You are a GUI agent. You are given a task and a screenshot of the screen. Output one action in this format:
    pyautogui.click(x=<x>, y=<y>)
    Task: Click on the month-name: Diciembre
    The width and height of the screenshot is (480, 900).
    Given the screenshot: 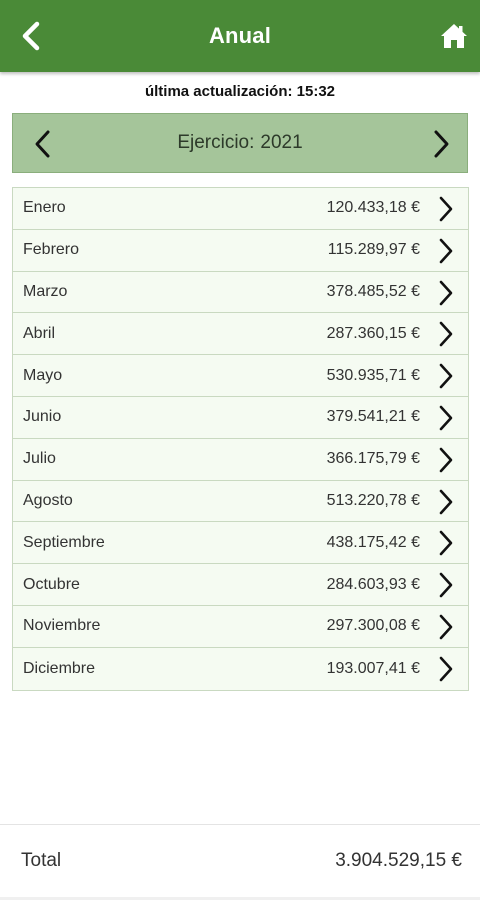 What is the action you would take?
    pyautogui.click(x=59, y=668)
    